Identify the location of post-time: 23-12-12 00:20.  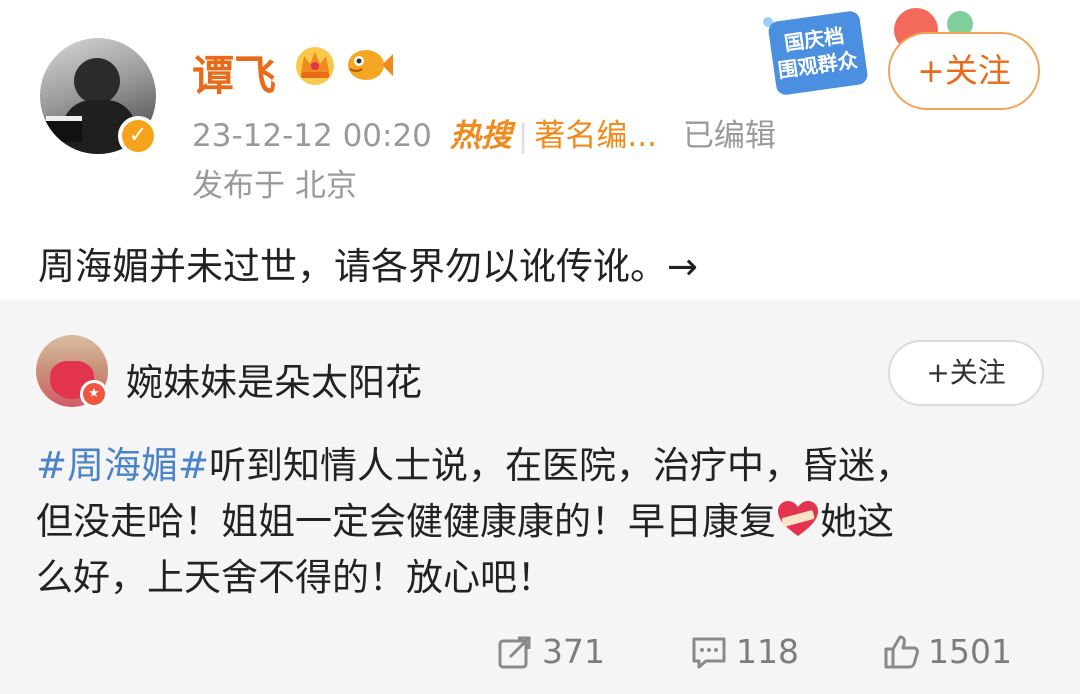
(312, 136).